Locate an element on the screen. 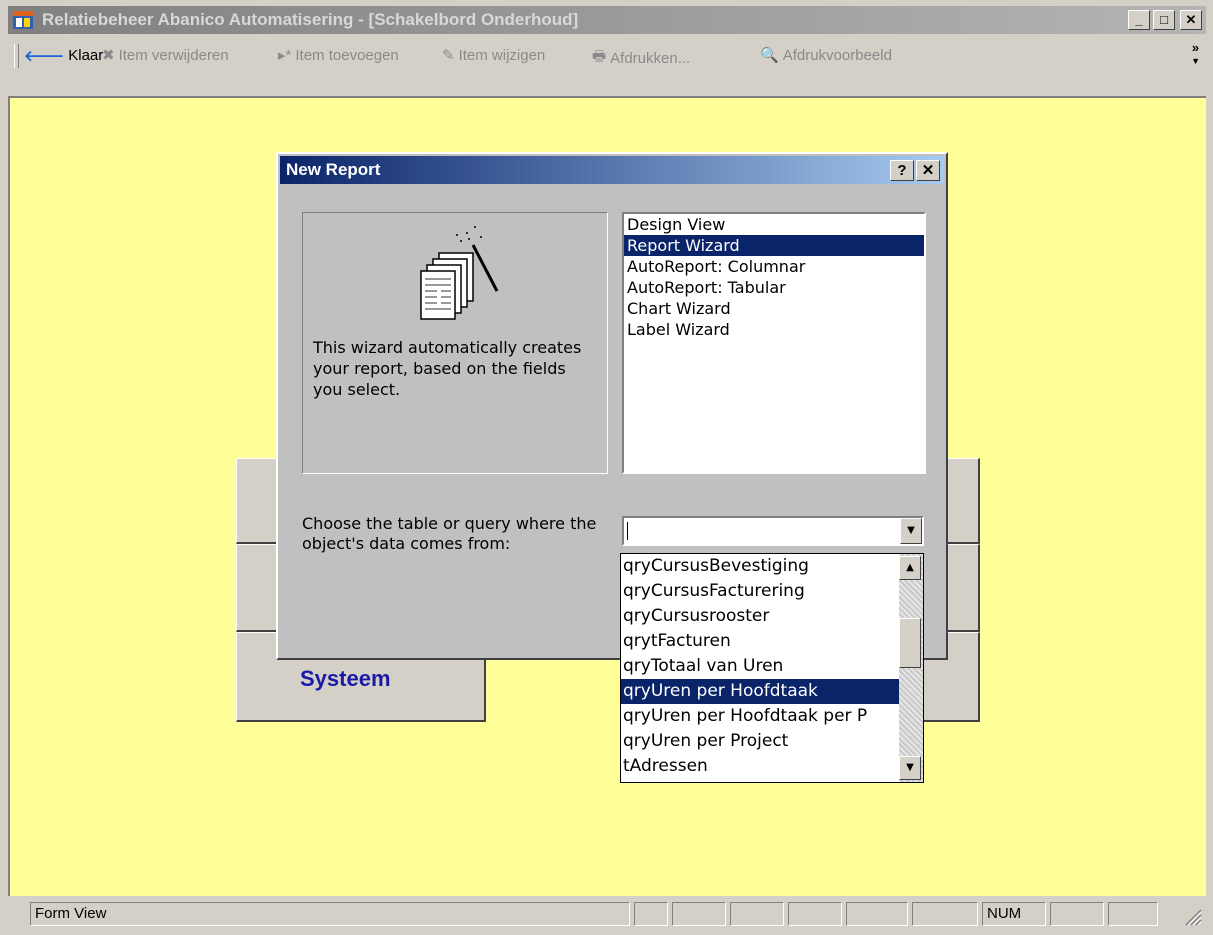  dropdown-item: qryUren per Hoofdtaak per P is located at coordinates (772, 716).